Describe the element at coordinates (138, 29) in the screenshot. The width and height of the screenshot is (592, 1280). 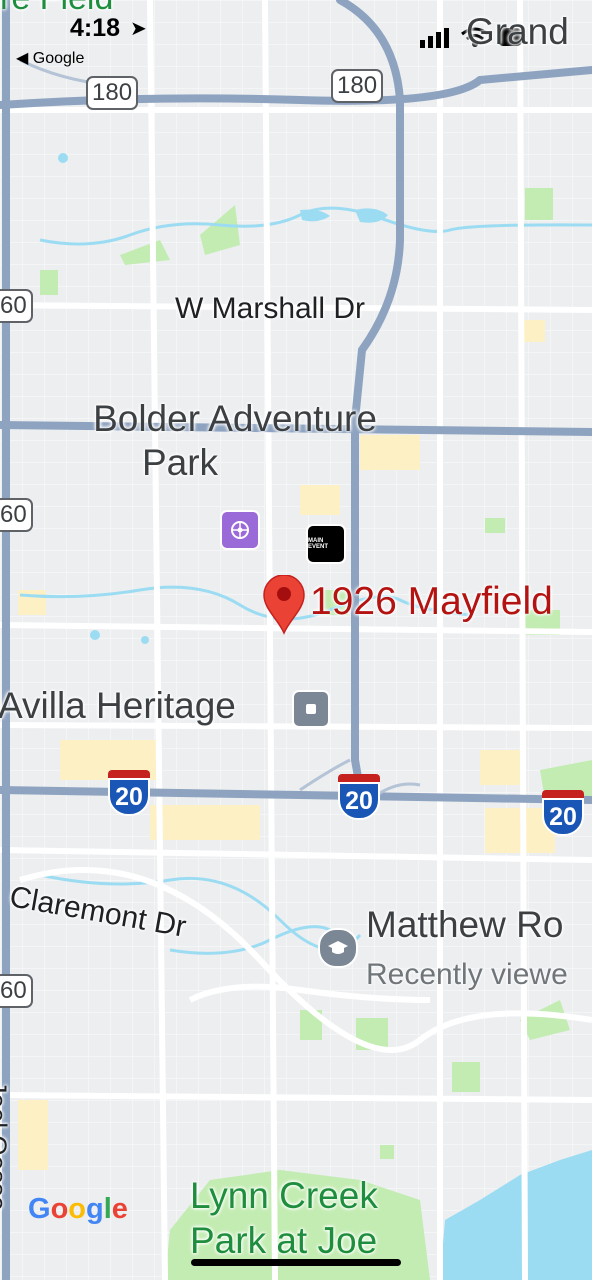
I see `location-arrow-icon: ➤` at that location.